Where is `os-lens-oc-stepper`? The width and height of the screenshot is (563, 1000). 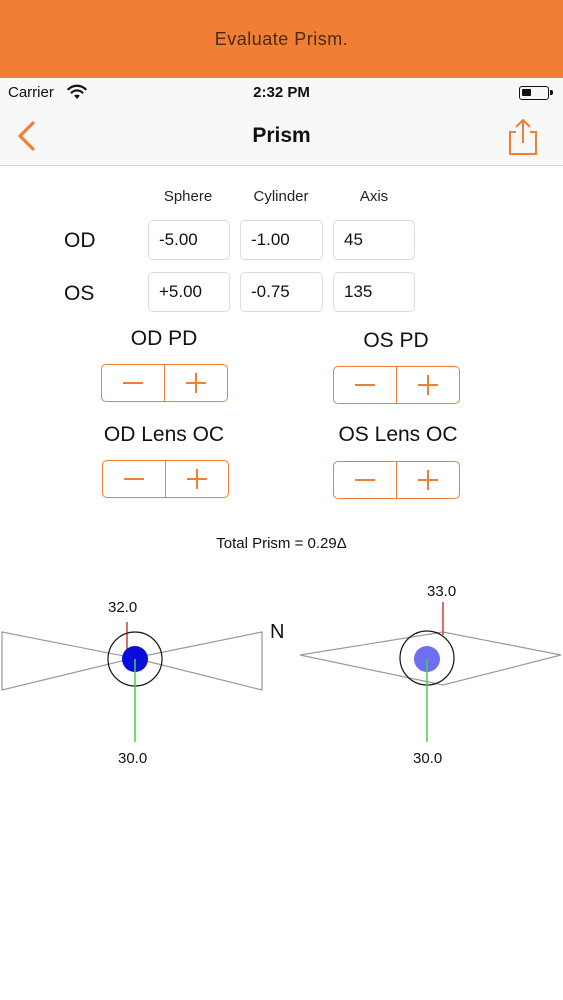
os-lens-oc-stepper is located at coordinates (396, 480).